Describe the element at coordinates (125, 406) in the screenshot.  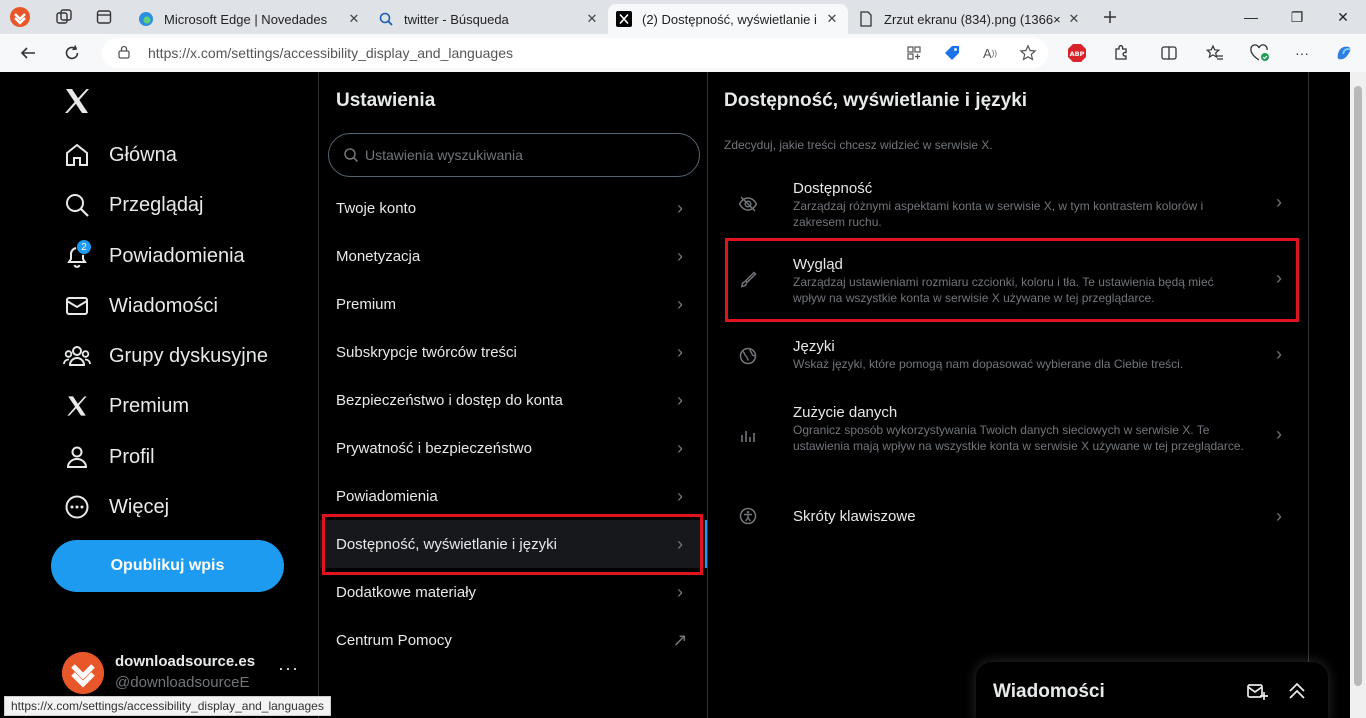
I see `nav-item-premium: Premium` at that location.